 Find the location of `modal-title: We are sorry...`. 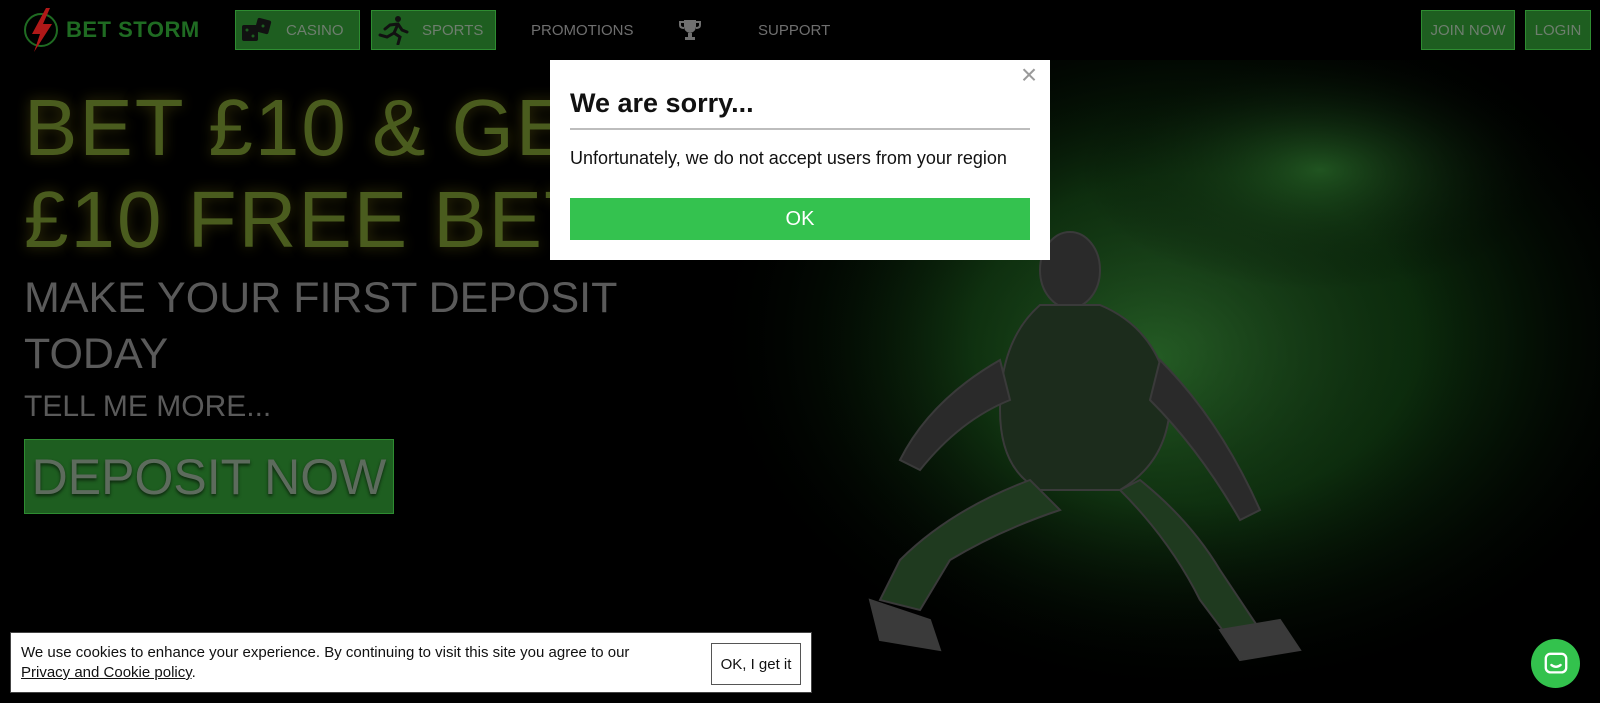

modal-title: We are sorry... is located at coordinates (662, 103).